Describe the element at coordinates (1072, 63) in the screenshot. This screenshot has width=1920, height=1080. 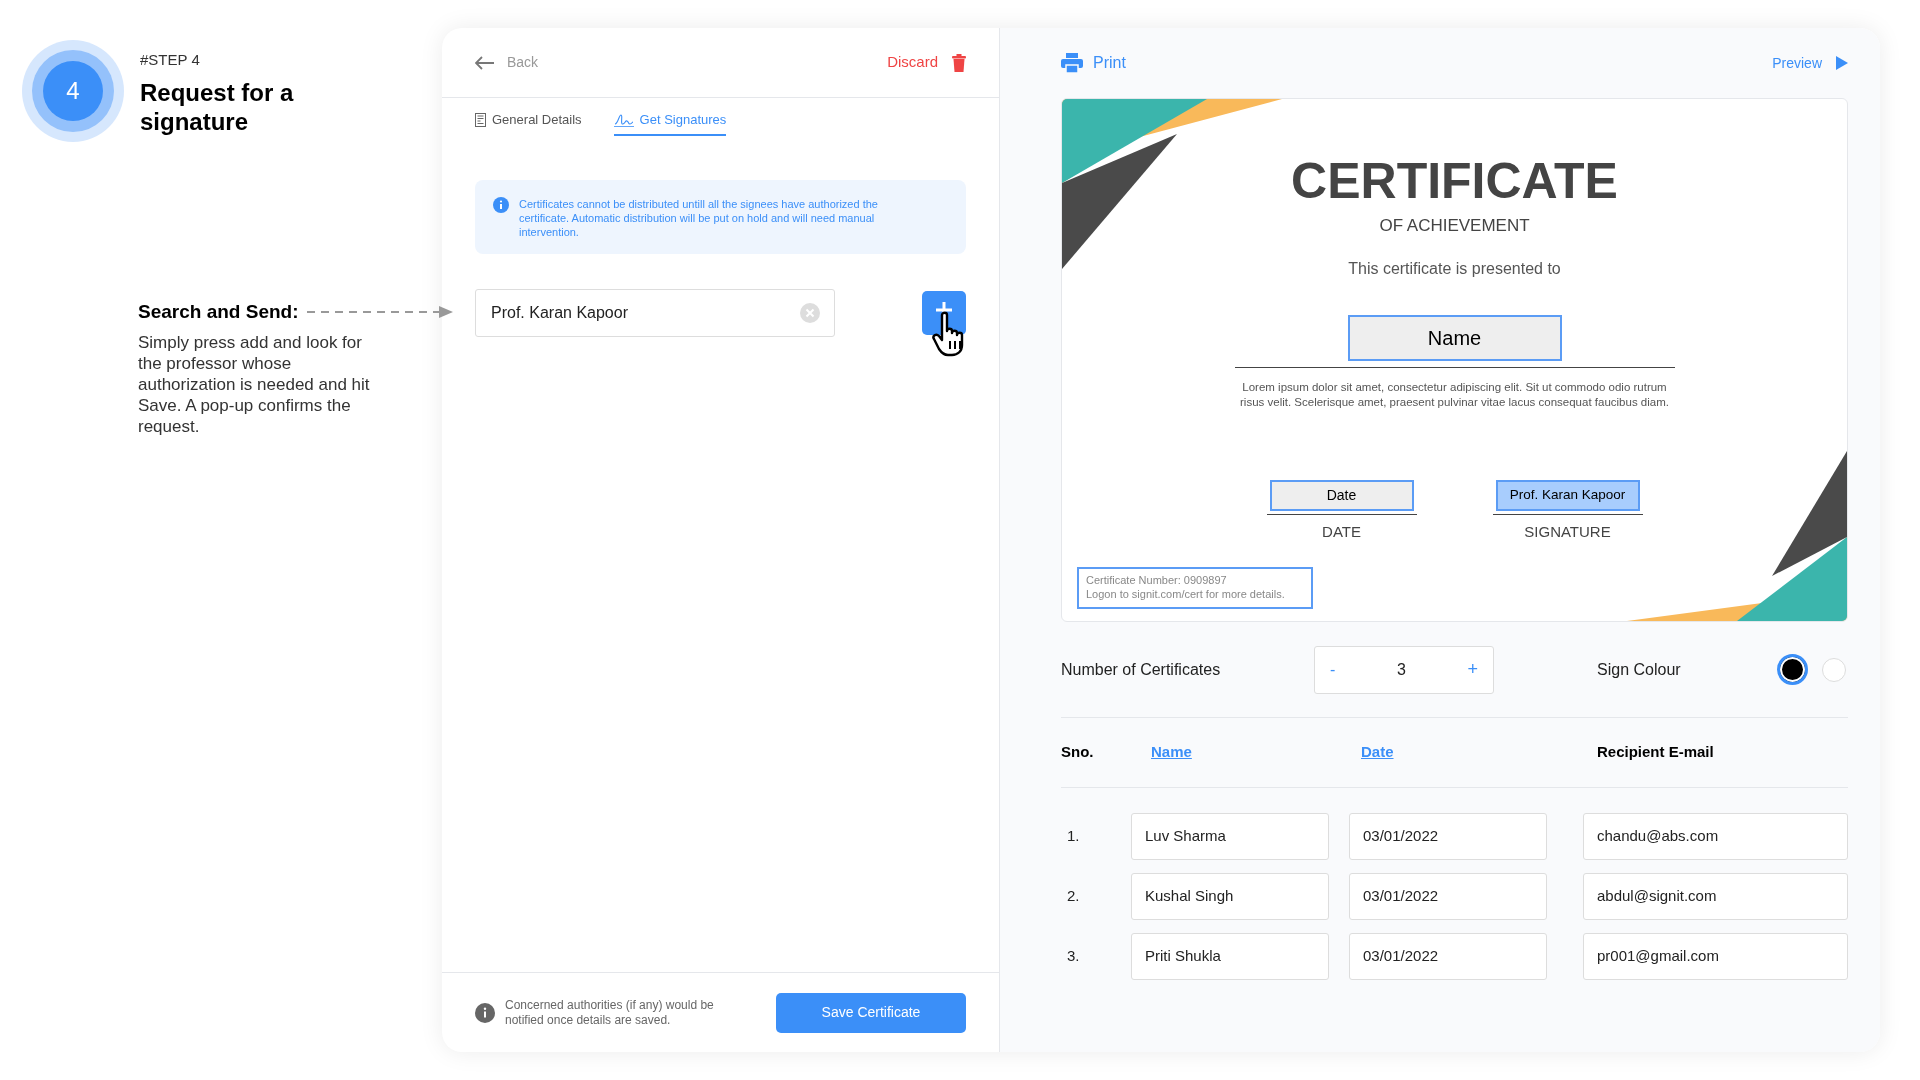
I see `printer-icon` at that location.